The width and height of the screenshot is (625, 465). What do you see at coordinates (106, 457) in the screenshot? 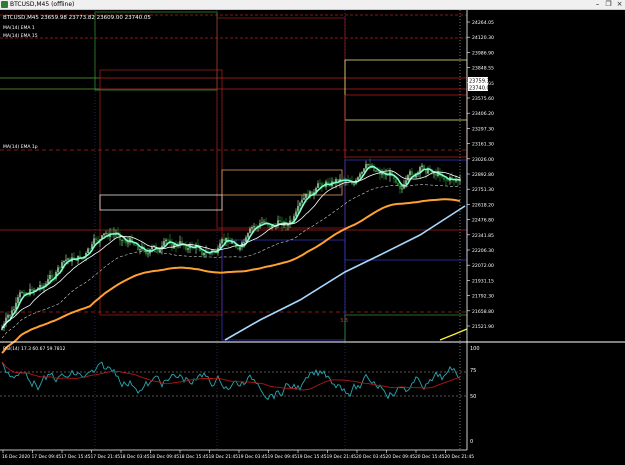
I see `time-label: 17 Dec 21:45` at bounding box center [106, 457].